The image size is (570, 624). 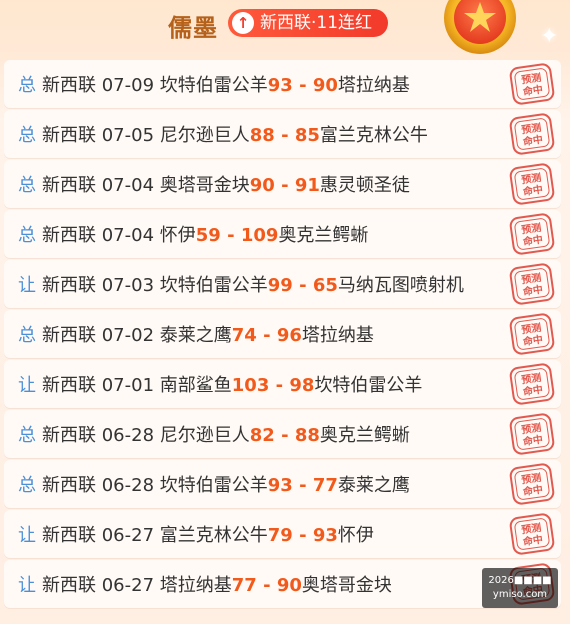 I want to click on away-team: 惠灵顿圣徒, so click(x=364, y=185).